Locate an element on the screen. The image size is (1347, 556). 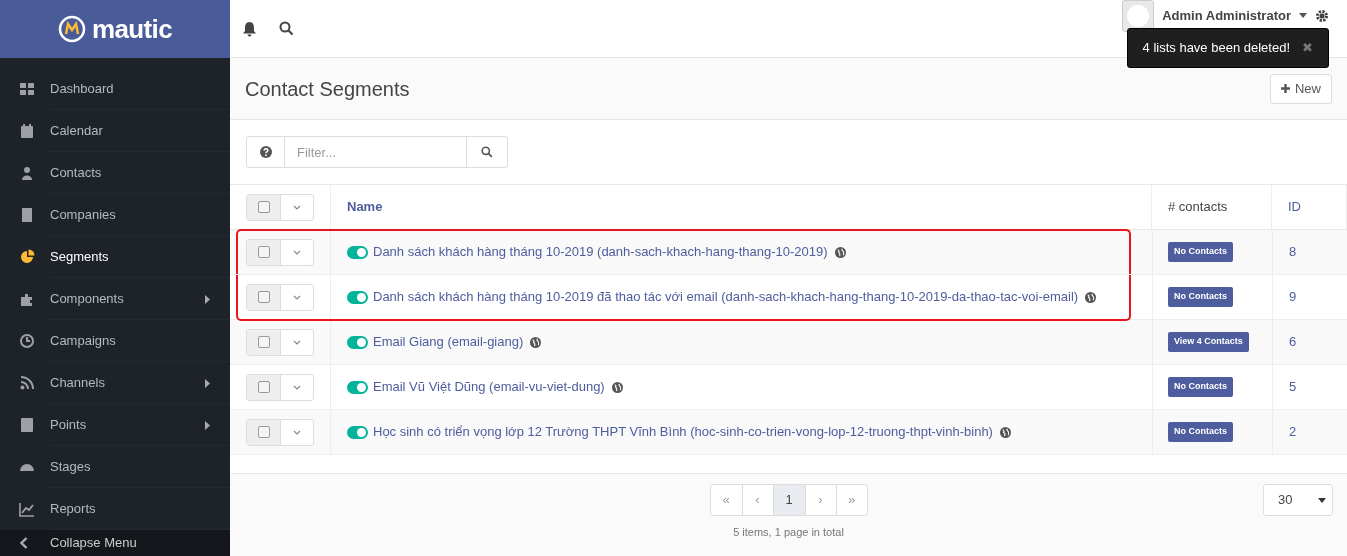
sidebar-item: Components is located at coordinates (115, 299).